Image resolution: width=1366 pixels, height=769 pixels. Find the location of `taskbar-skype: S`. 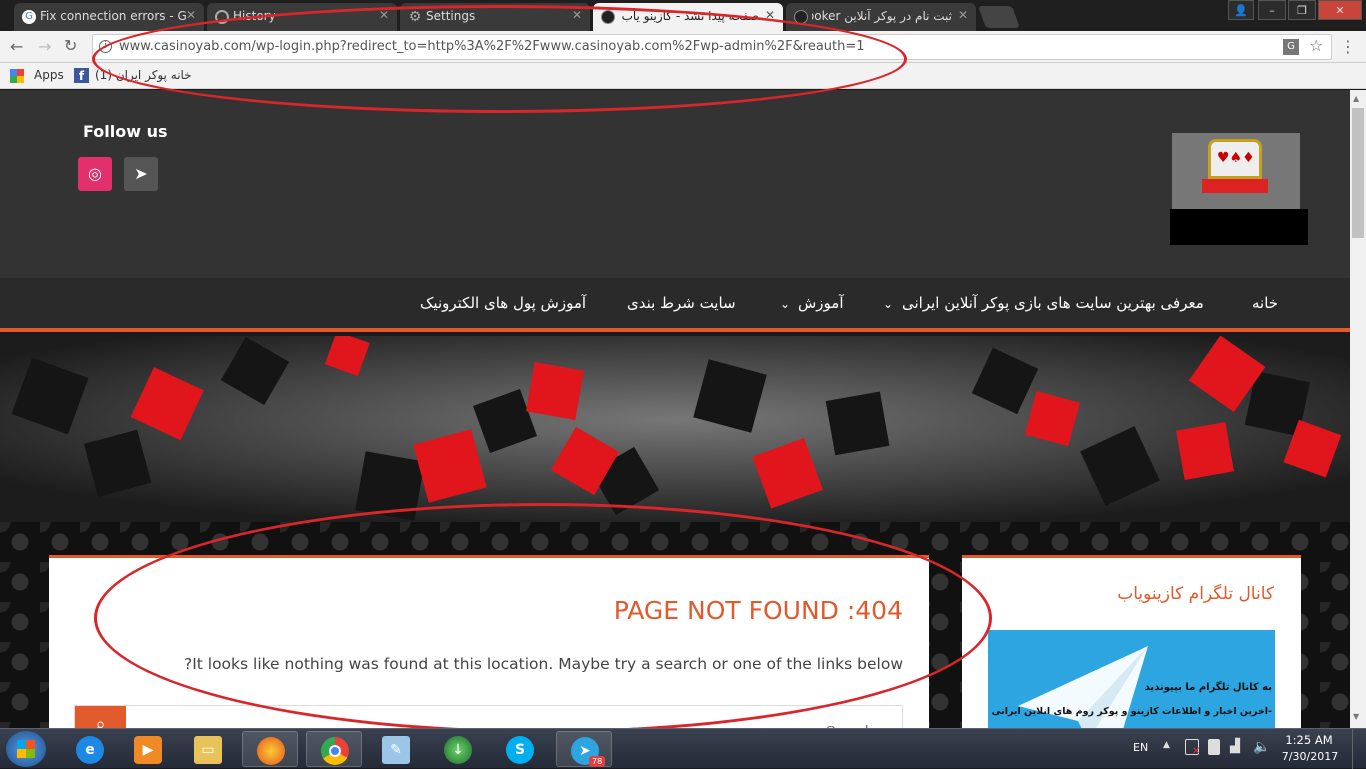

taskbar-skype: S is located at coordinates (520, 749).